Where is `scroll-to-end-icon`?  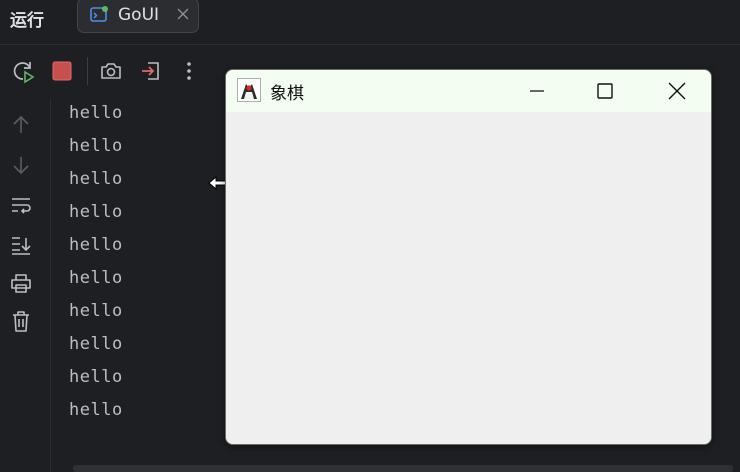 scroll-to-end-icon is located at coordinates (21, 245).